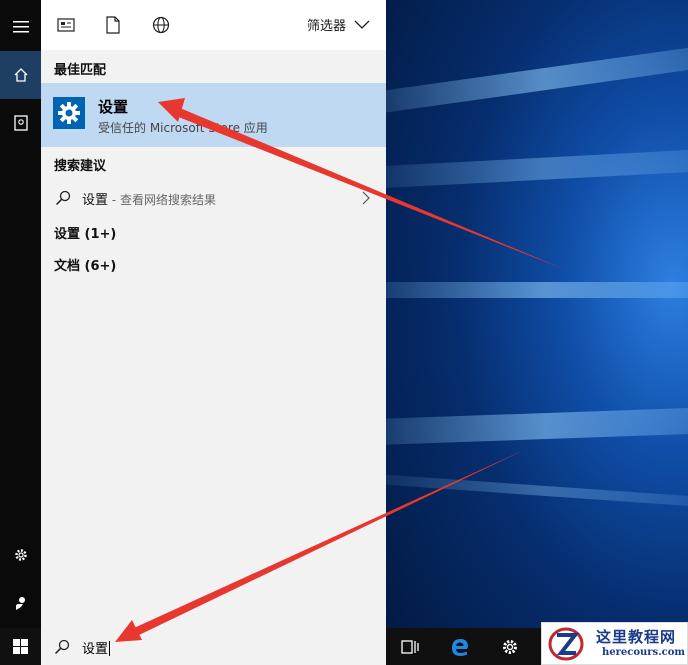 This screenshot has height=665, width=688. I want to click on web-suggestion-hint: - 查看网络搜索结果, so click(162, 200).